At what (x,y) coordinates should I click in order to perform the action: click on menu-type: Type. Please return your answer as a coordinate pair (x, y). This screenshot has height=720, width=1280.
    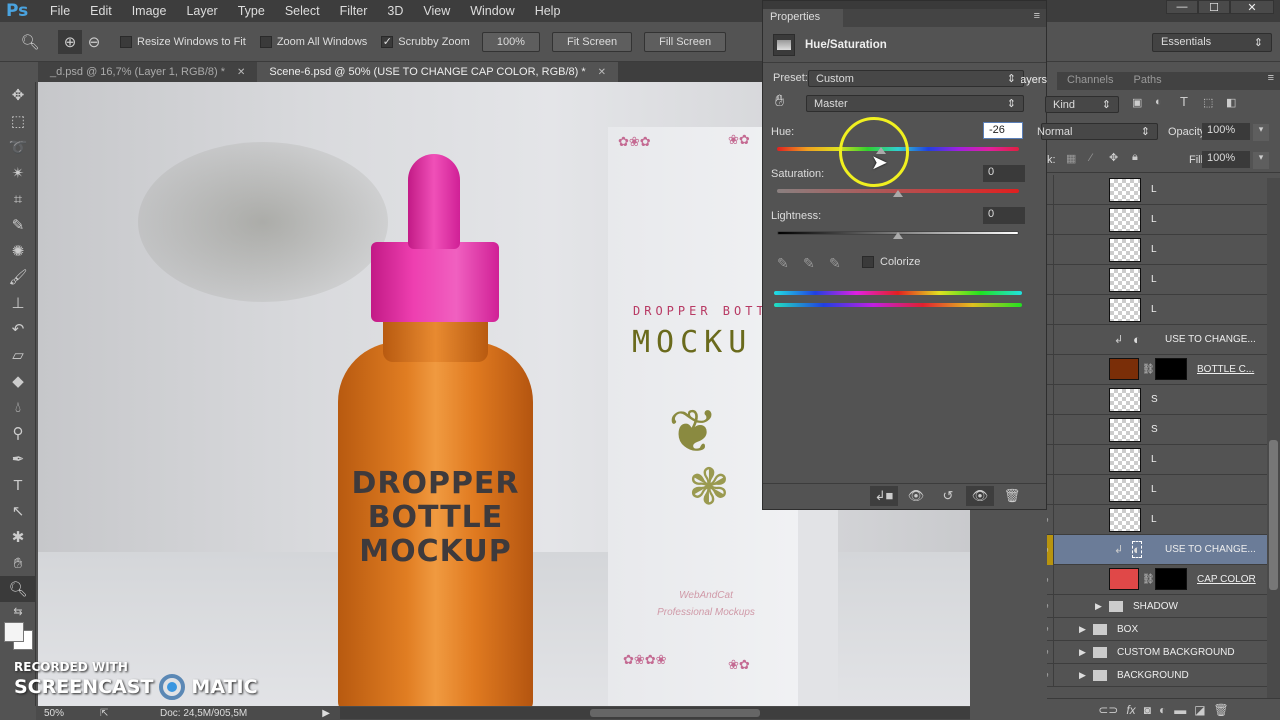
    Looking at the image, I should click on (251, 11).